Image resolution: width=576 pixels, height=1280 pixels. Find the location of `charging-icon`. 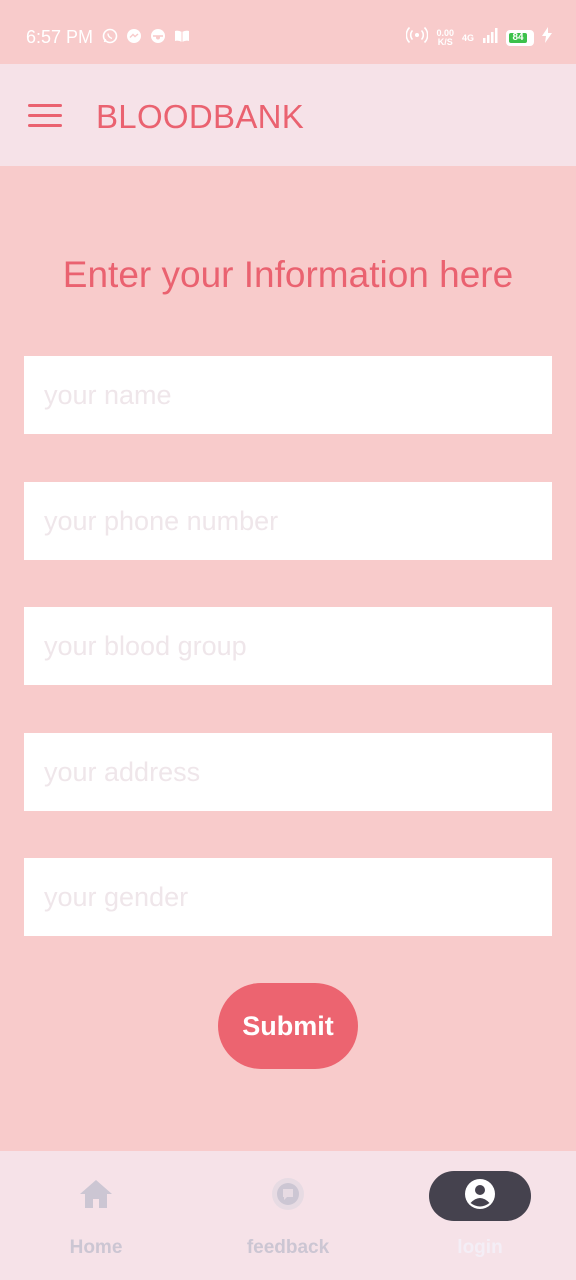

charging-icon is located at coordinates (547, 37).